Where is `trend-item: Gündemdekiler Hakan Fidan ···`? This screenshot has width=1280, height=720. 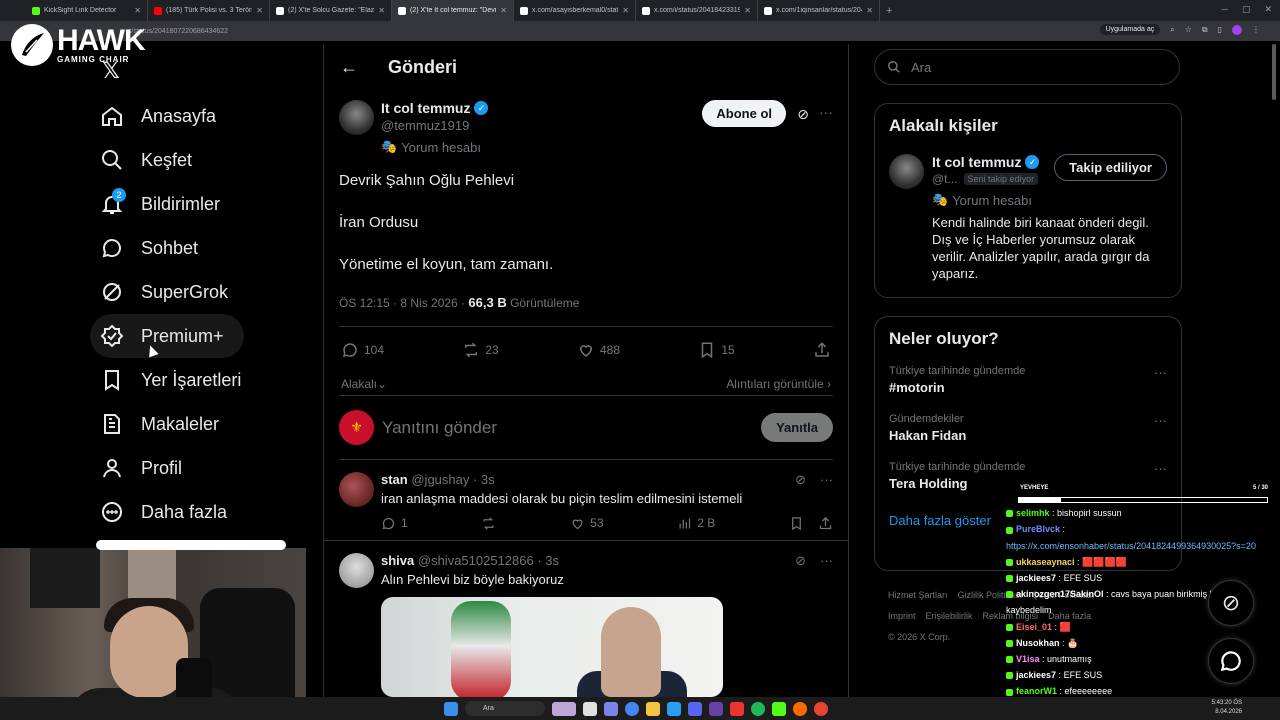 trend-item: Gündemdekiler Hakan Fidan ··· is located at coordinates (1028, 428).